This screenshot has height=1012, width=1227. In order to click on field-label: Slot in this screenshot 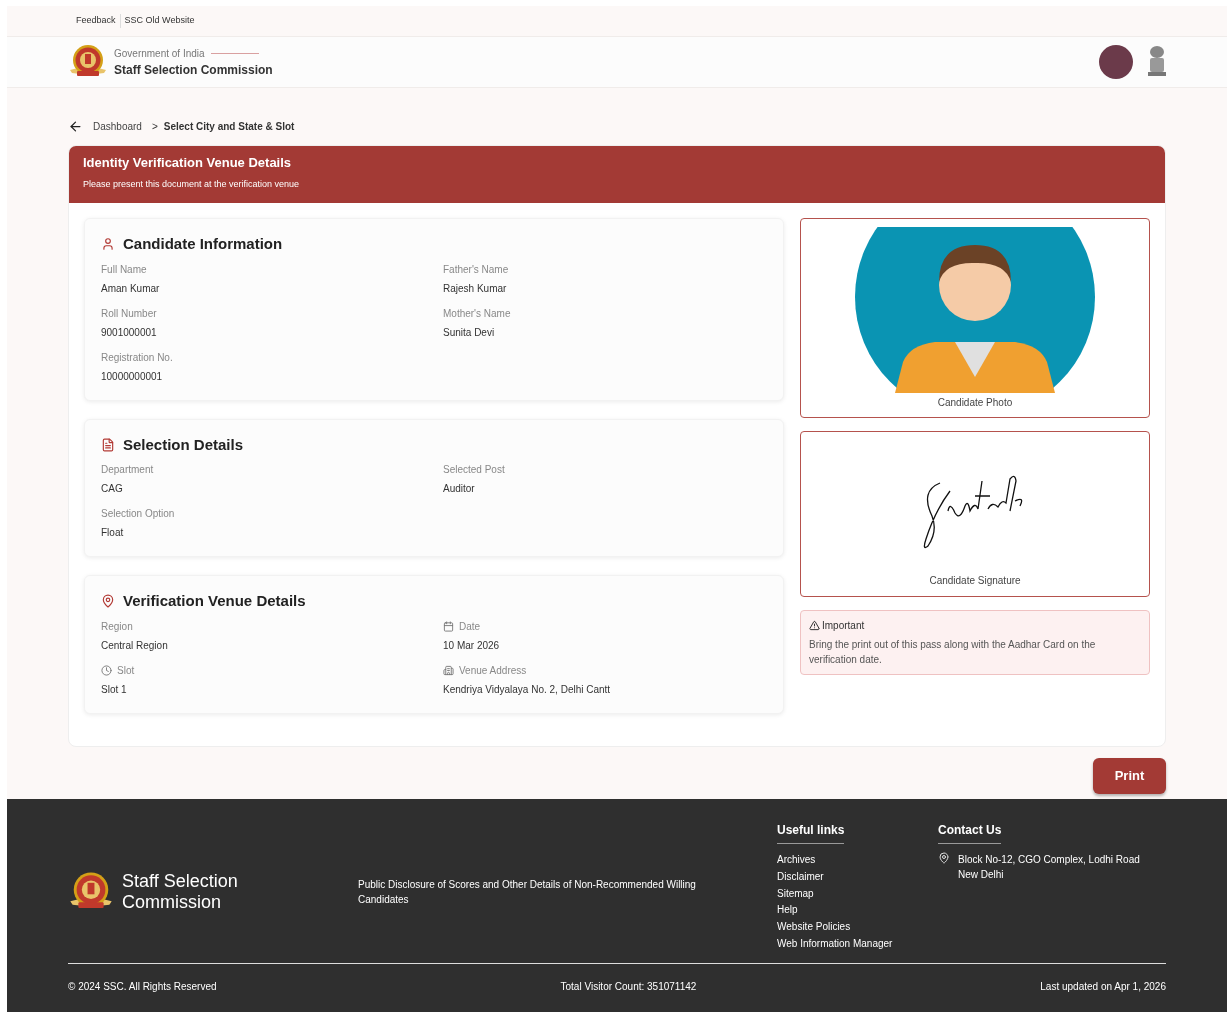, I will do `click(126, 670)`.